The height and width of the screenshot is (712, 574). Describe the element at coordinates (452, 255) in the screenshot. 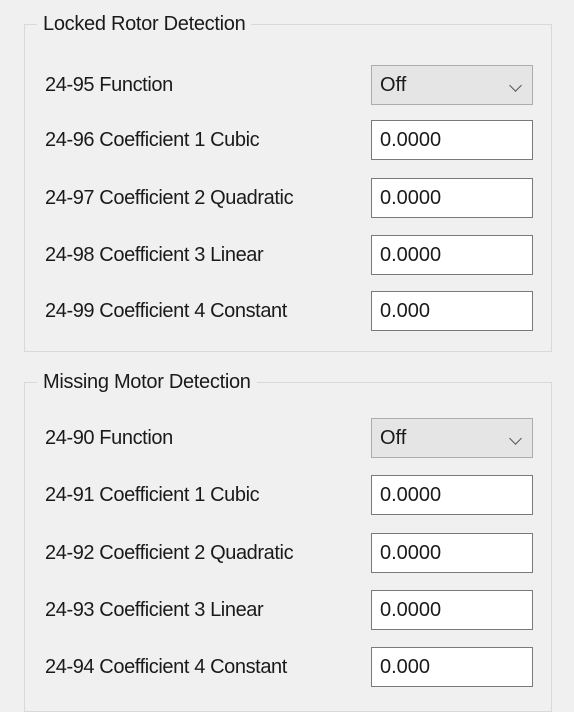

I see `input-24-98-coef3: 0.0000` at that location.